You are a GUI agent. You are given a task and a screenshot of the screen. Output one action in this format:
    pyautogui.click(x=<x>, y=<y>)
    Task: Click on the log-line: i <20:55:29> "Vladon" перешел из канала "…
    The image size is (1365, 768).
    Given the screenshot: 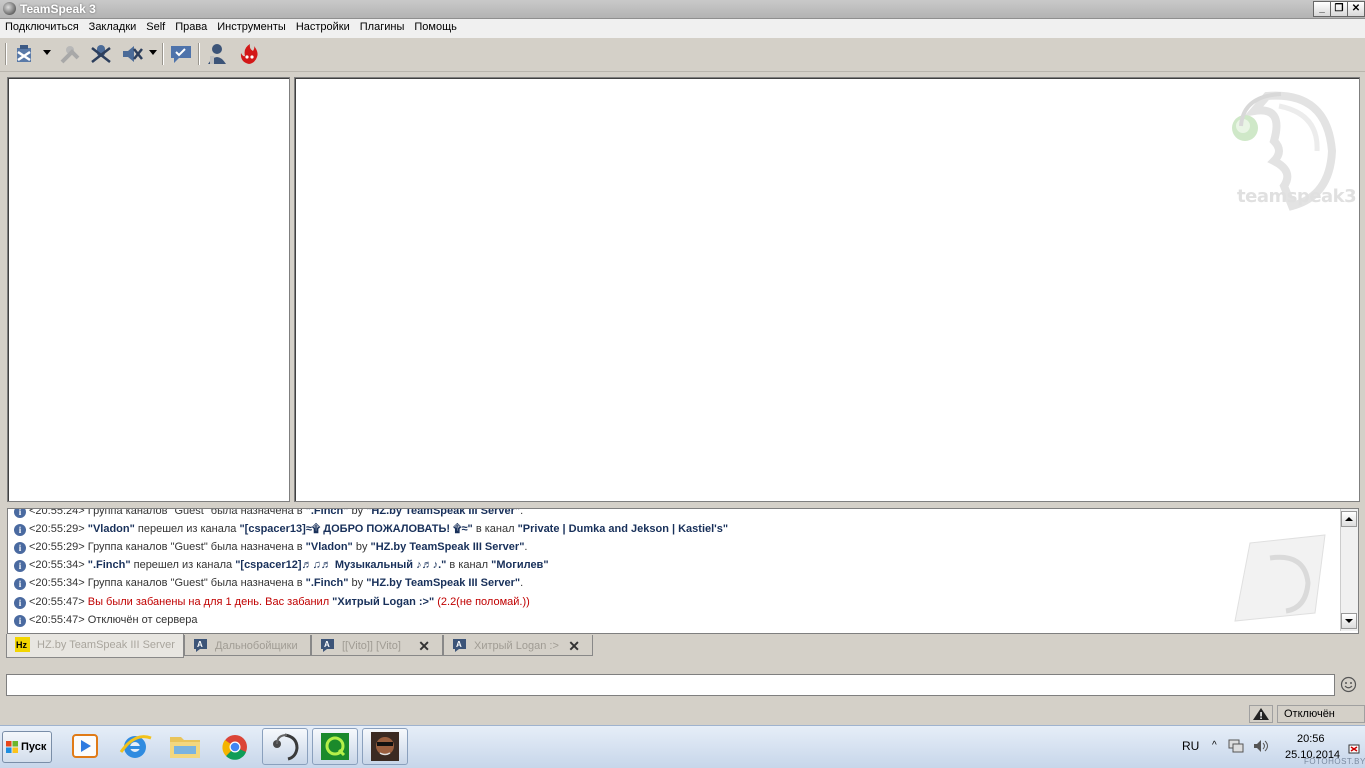 What is the action you would take?
    pyautogui.click(x=371, y=529)
    